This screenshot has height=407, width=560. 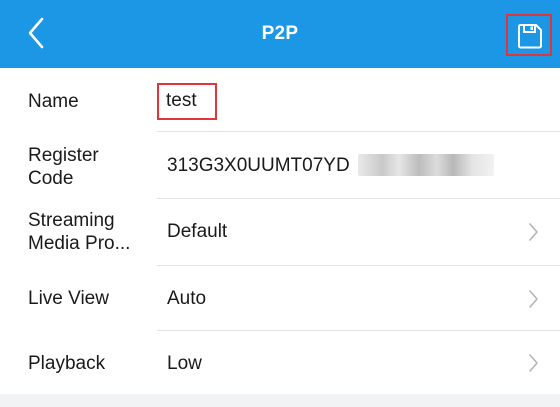 I want to click on register-code-label: Register Code, so click(x=63, y=167).